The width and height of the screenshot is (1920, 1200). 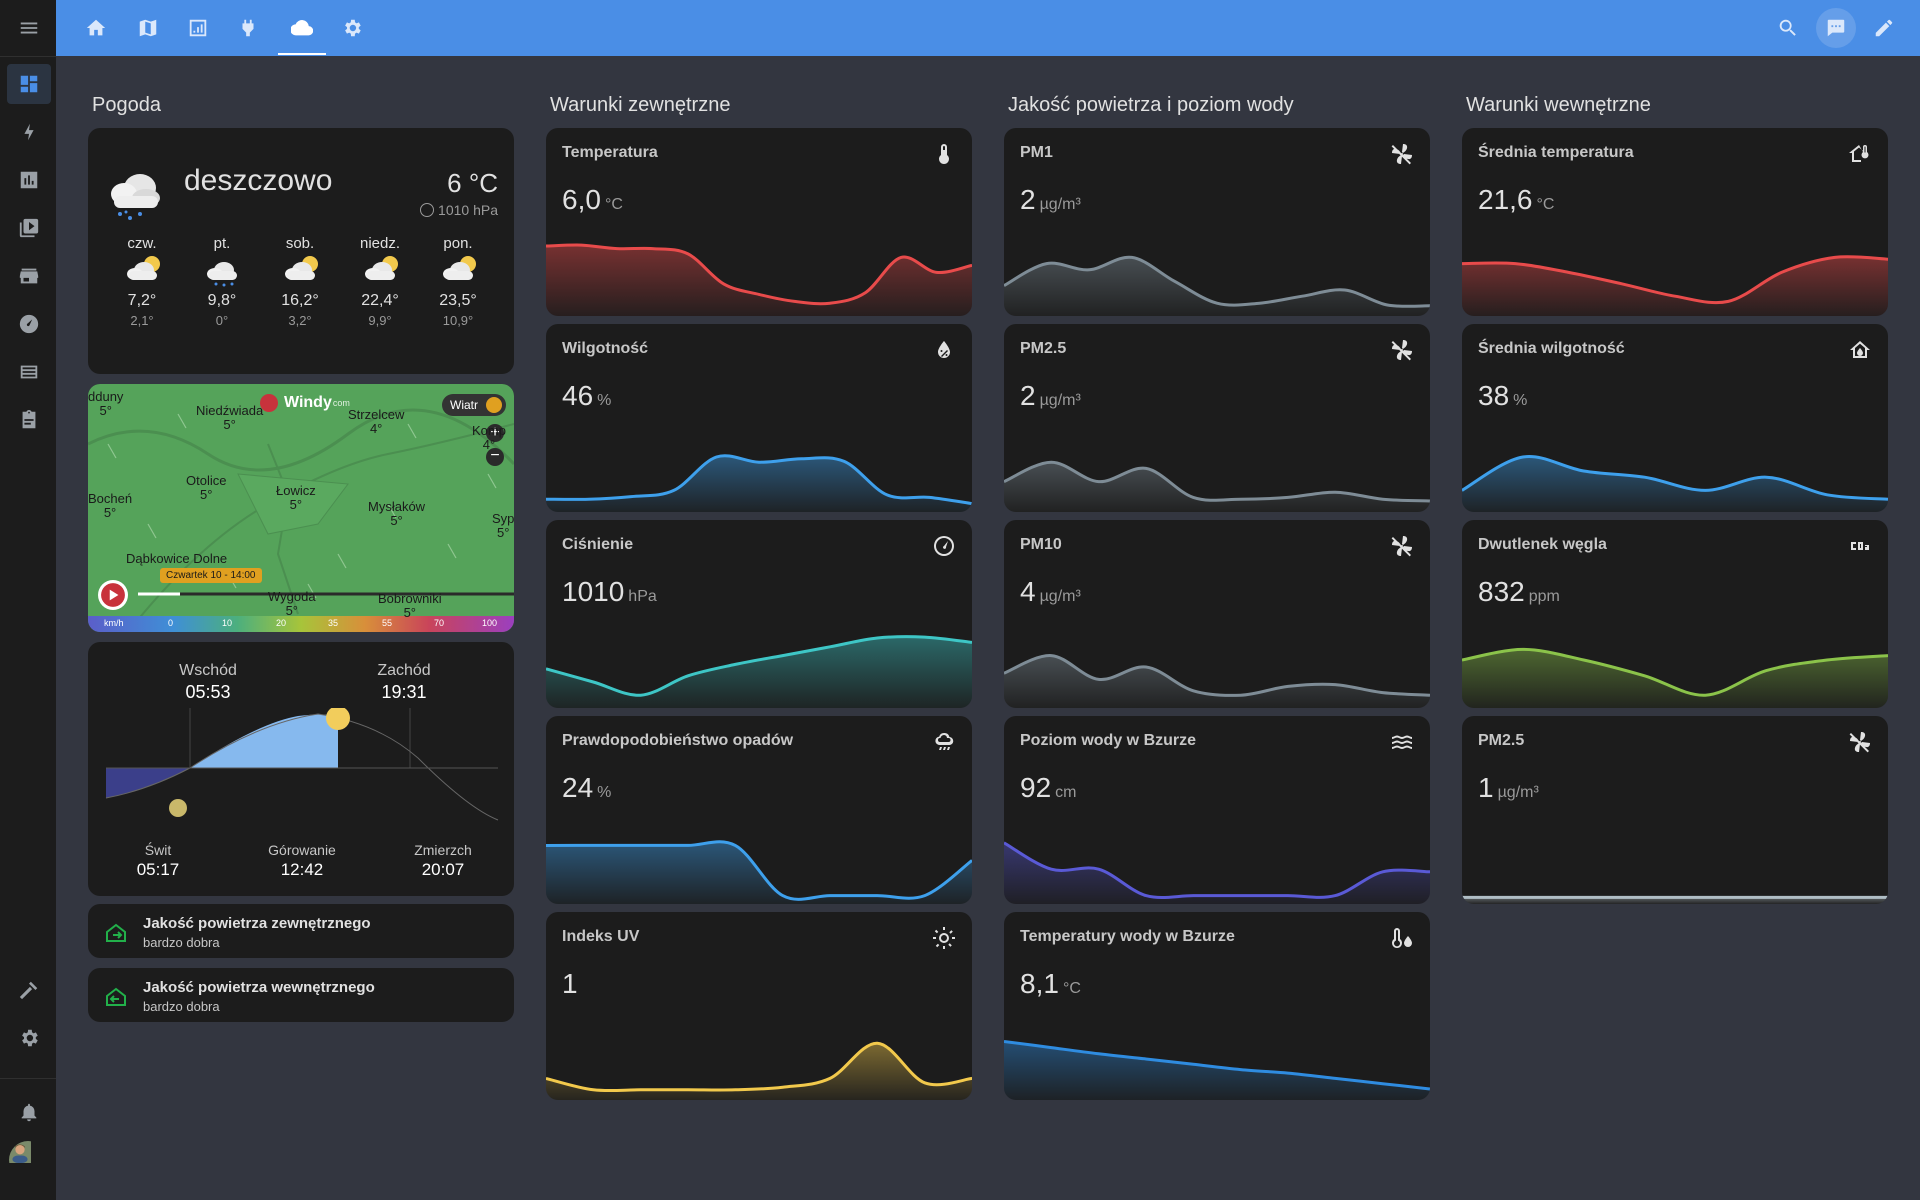 I want to click on sensor-unit: °C, so click(x=1545, y=204).